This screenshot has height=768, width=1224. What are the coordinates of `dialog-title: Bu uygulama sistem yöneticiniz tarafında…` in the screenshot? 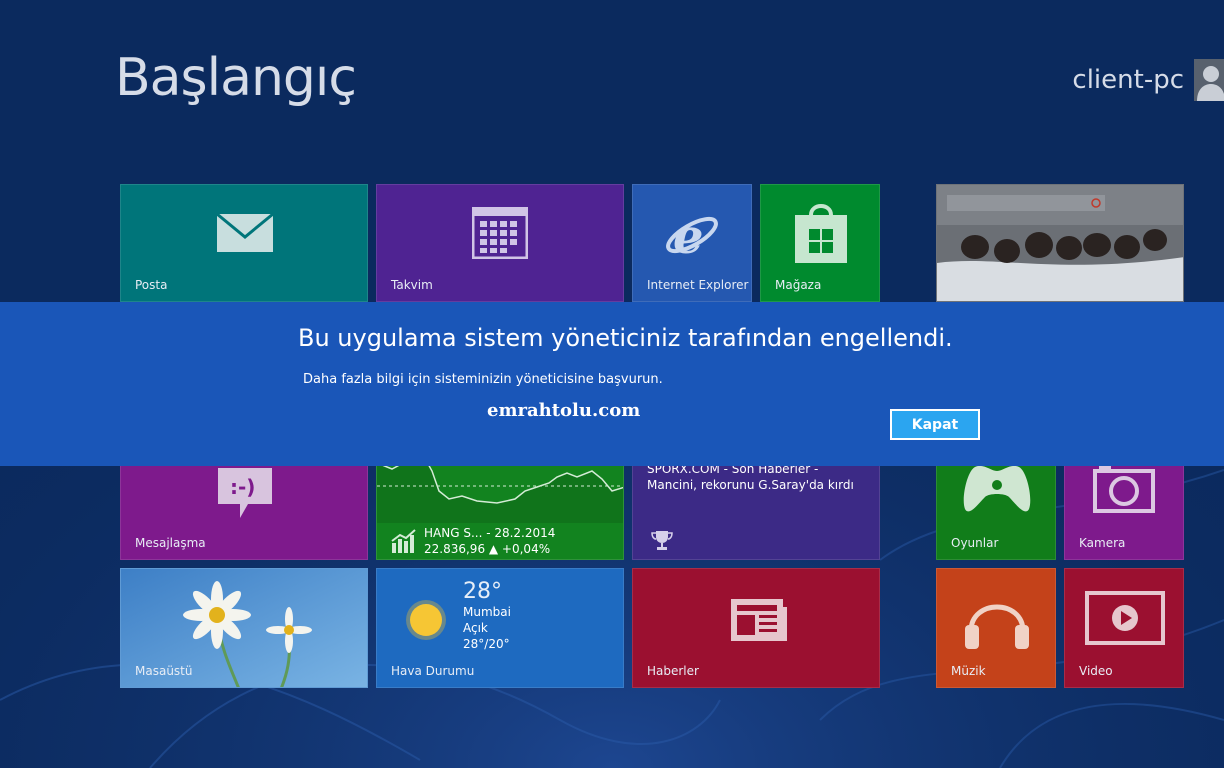 It's located at (625, 338).